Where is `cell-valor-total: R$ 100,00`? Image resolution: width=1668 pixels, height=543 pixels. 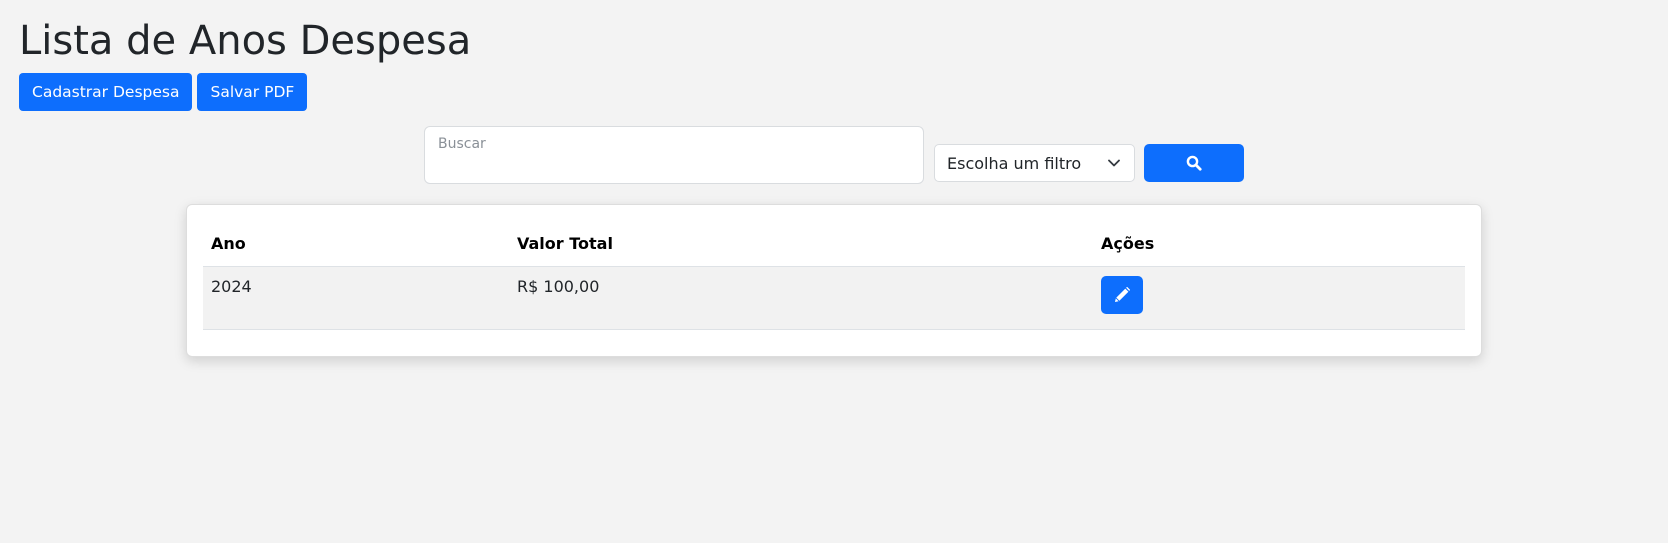 cell-valor-total: R$ 100,00 is located at coordinates (801, 298).